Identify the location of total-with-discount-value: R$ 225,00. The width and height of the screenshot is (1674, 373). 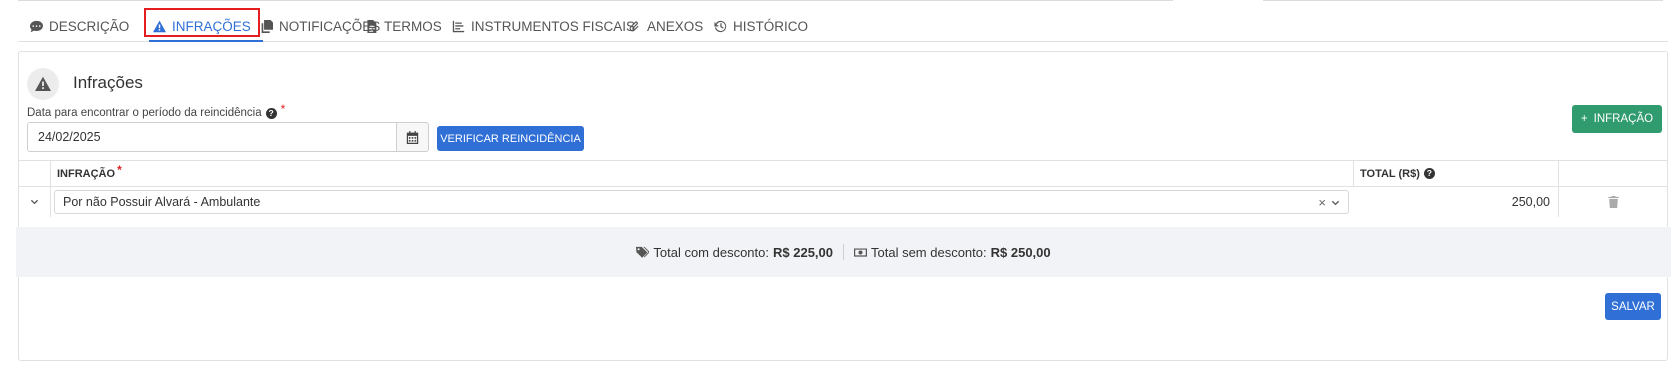
(803, 252).